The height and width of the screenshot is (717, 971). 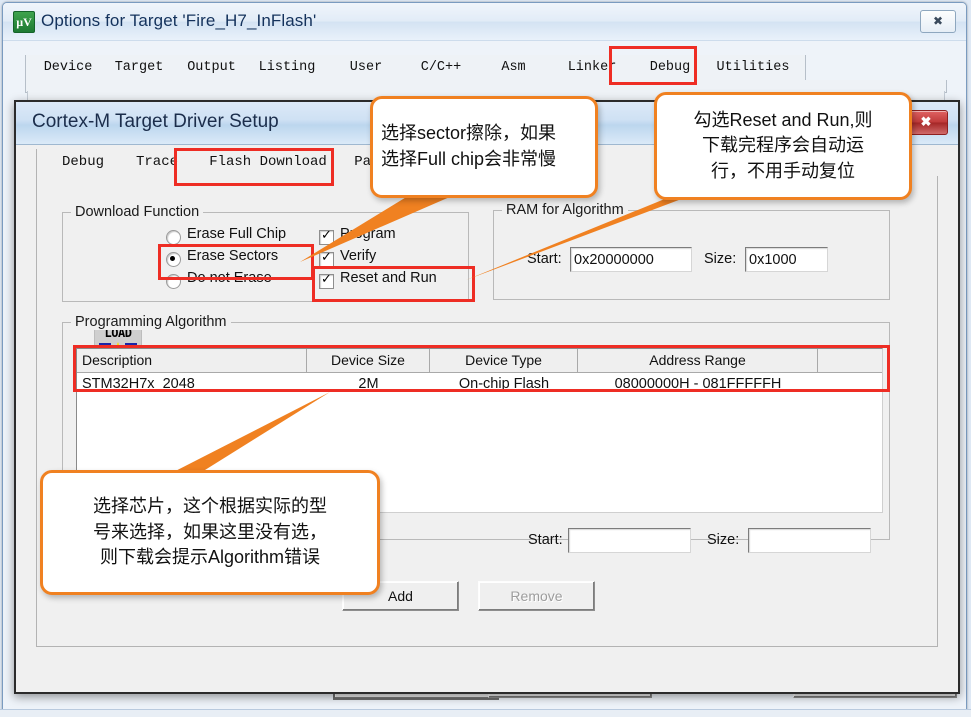 What do you see at coordinates (565, 210) in the screenshot?
I see `ram-for-algorithm-label: RAM for Algorithm` at bounding box center [565, 210].